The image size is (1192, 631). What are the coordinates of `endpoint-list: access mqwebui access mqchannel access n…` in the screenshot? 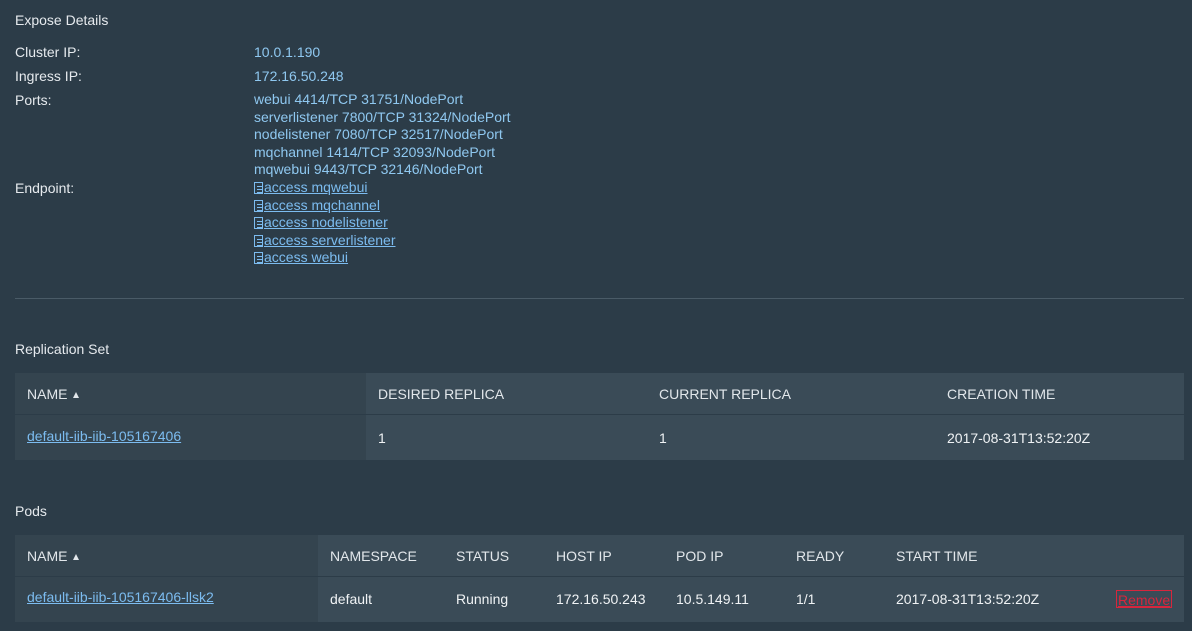 It's located at (325, 223).